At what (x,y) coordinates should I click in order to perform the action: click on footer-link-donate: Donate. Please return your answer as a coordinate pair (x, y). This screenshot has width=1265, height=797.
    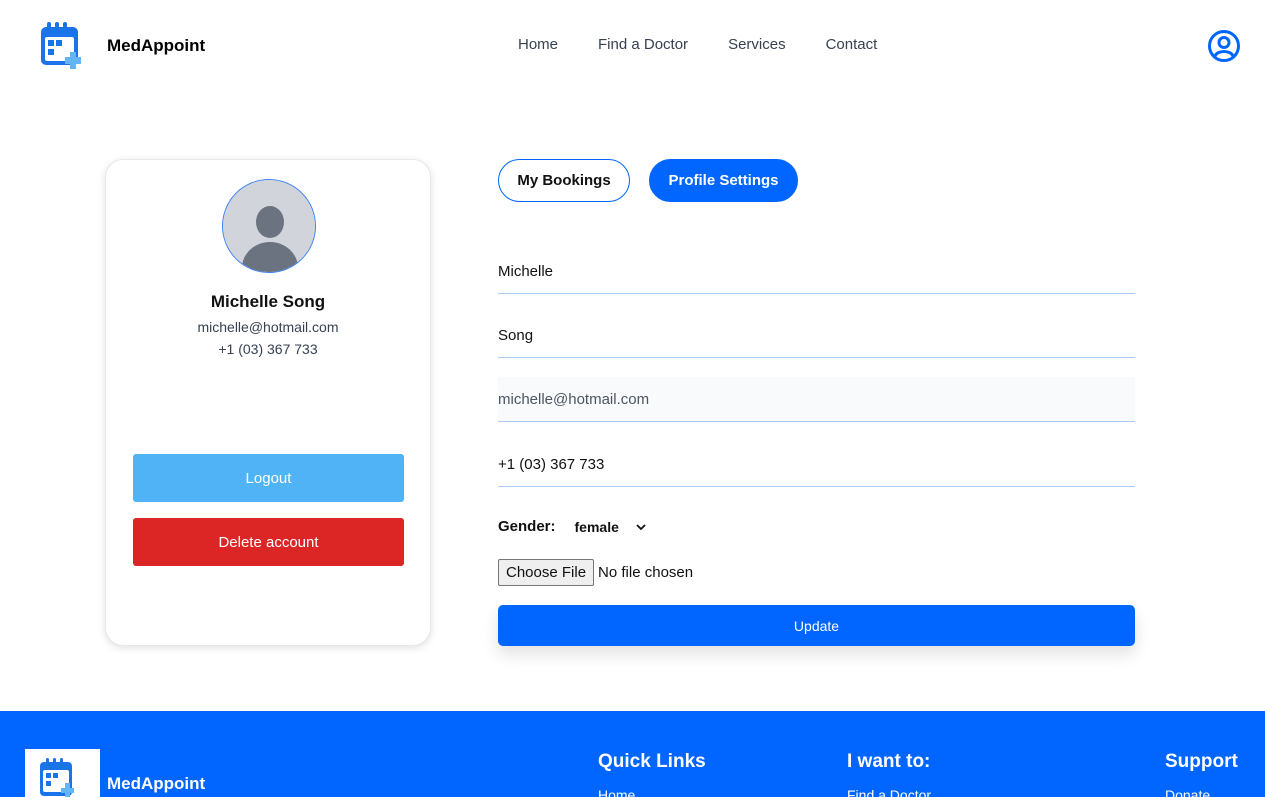
    Looking at the image, I should click on (1201, 792).